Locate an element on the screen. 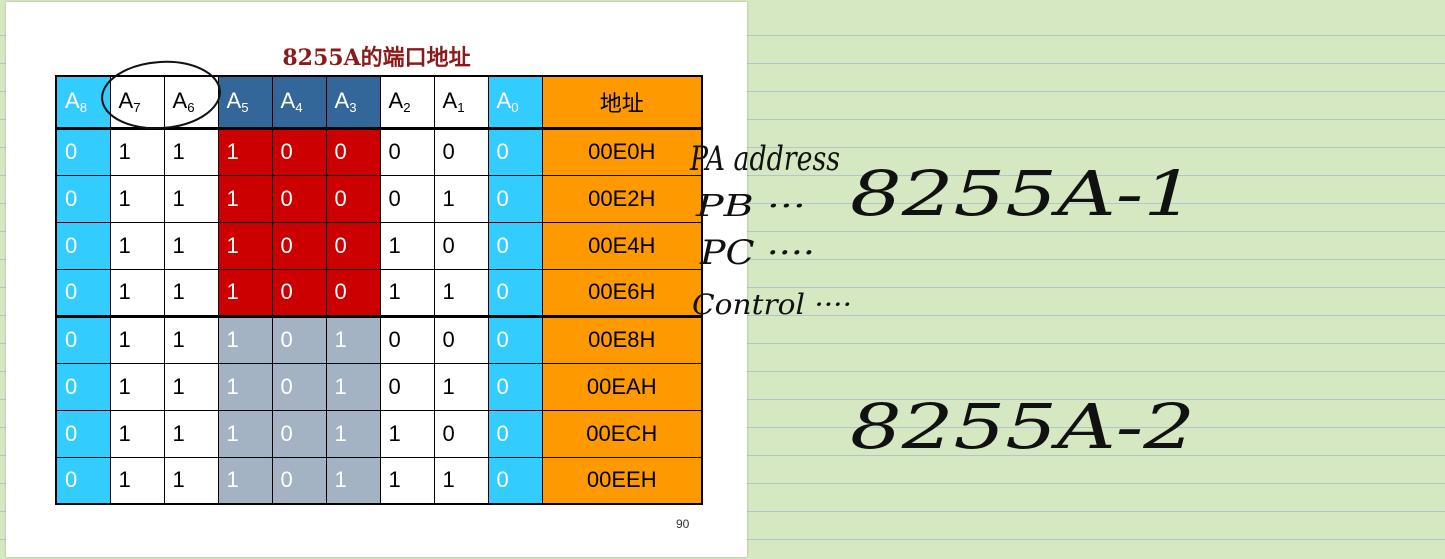  address-cell: 00E6H is located at coordinates (622, 292).